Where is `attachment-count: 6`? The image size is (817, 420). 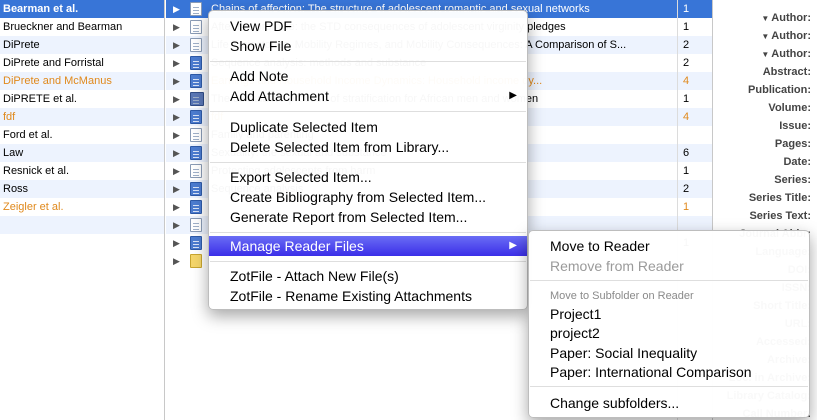
attachment-count: 6 is located at coordinates (695, 153).